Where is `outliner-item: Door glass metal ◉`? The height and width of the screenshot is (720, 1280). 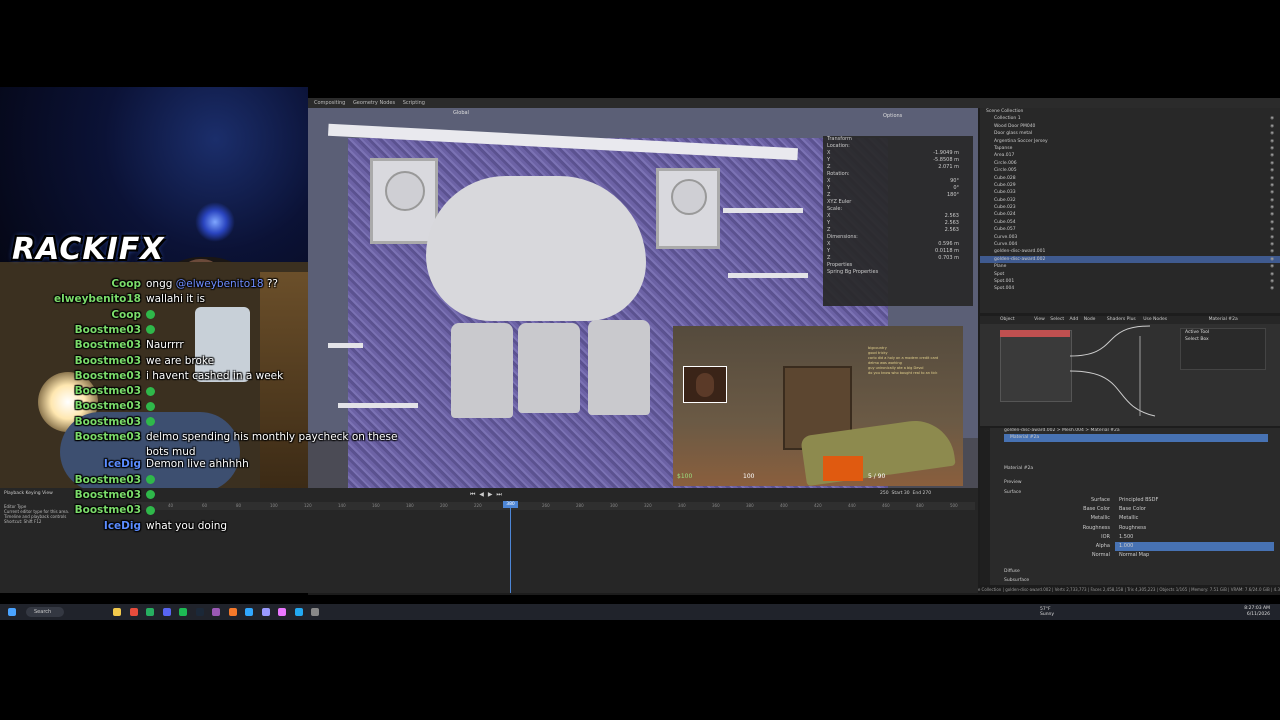 outliner-item: Door glass metal ◉ is located at coordinates (1130, 133).